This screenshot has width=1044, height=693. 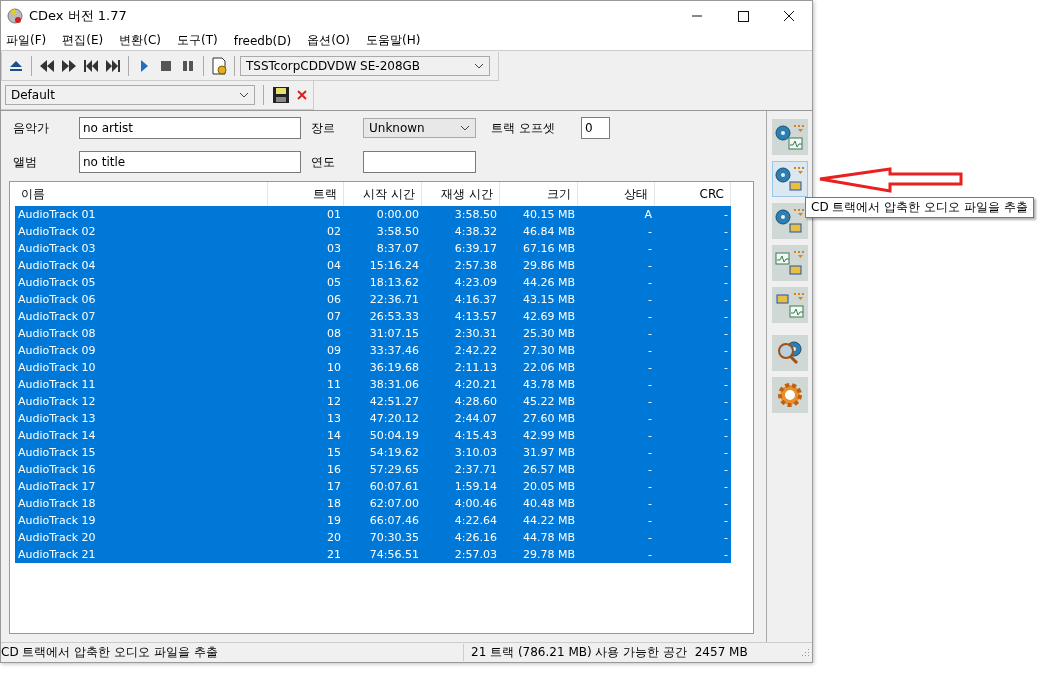 What do you see at coordinates (394, 402) in the screenshot?
I see `table-cell-text: 42:51.27` at bounding box center [394, 402].